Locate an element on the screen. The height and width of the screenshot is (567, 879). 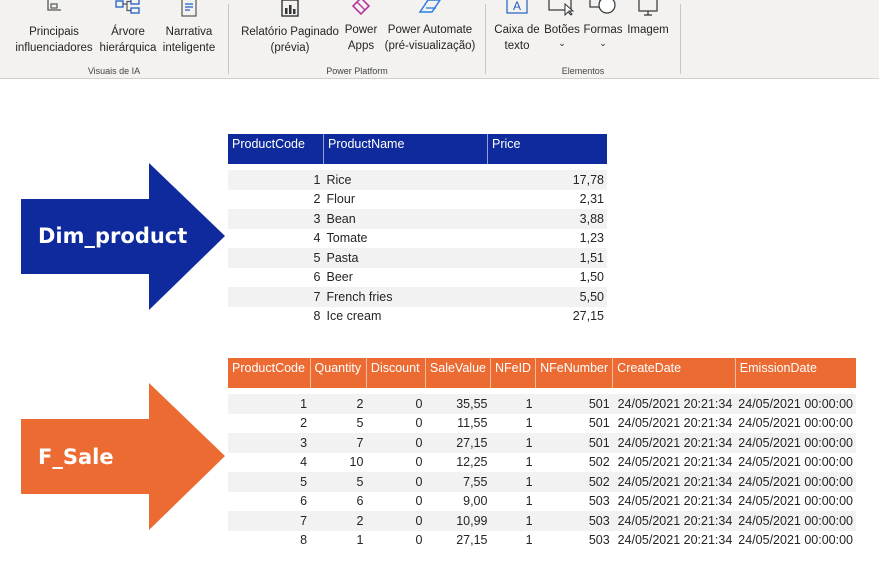
decomposition-tree-label-1: Árvore is located at coordinates (128, 32).